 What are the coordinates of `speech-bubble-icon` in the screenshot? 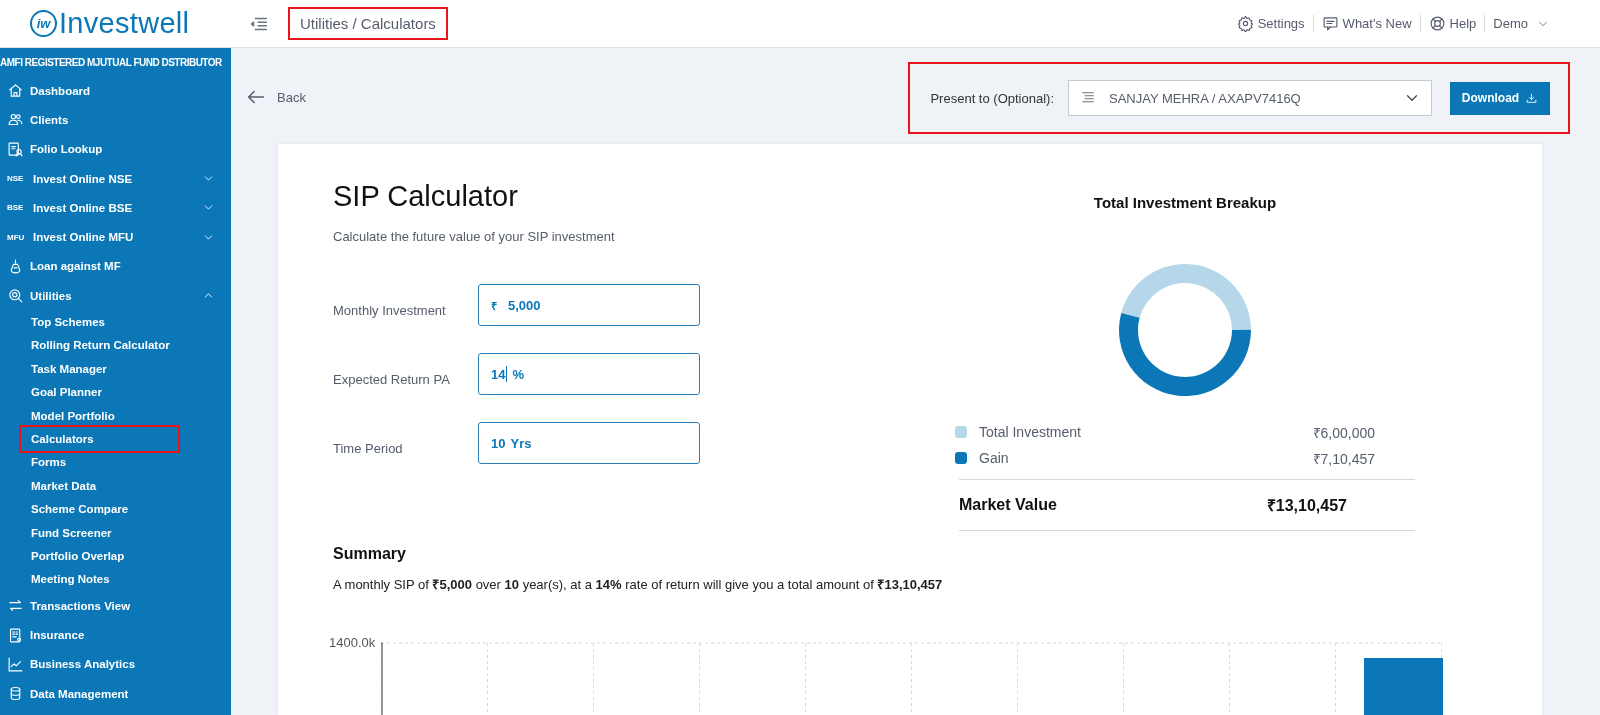 It's located at (1330, 23).